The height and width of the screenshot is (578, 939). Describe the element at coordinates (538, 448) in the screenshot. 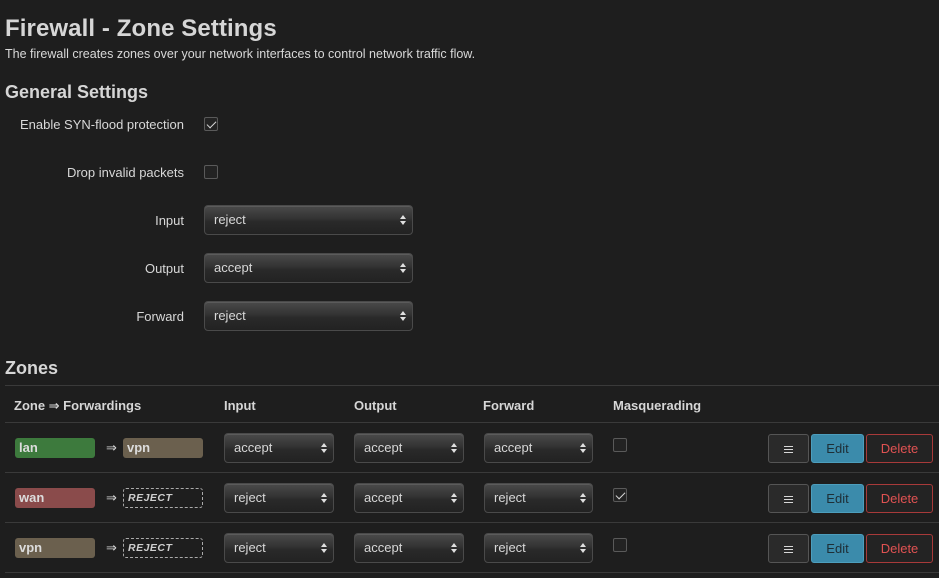

I see `zone-forward-select: accept` at that location.